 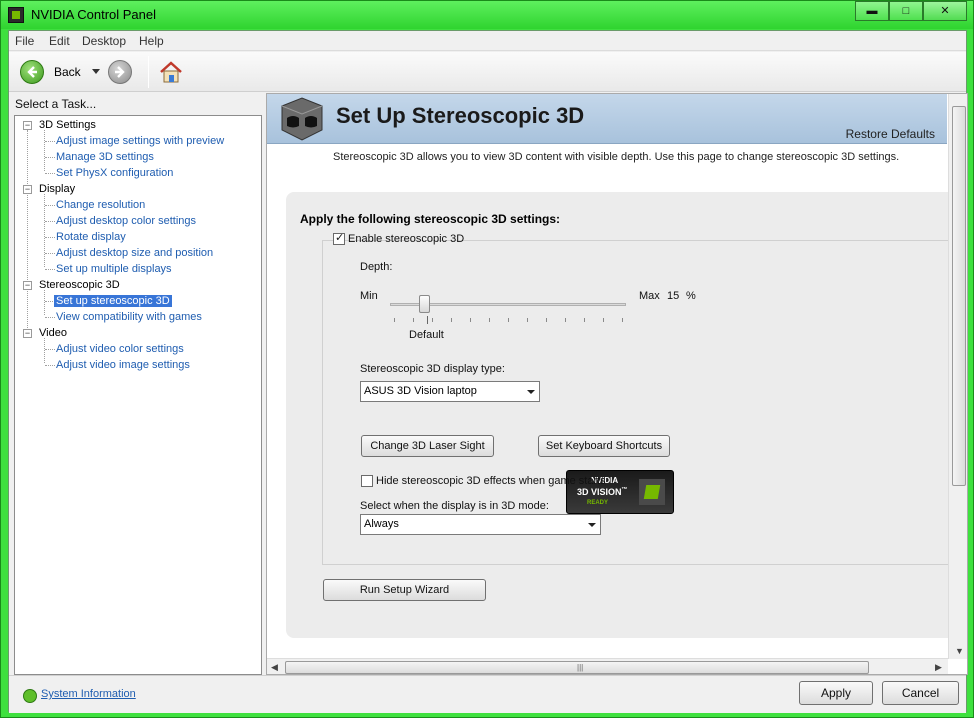 I want to click on depth-default-label: Default, so click(x=426, y=335).